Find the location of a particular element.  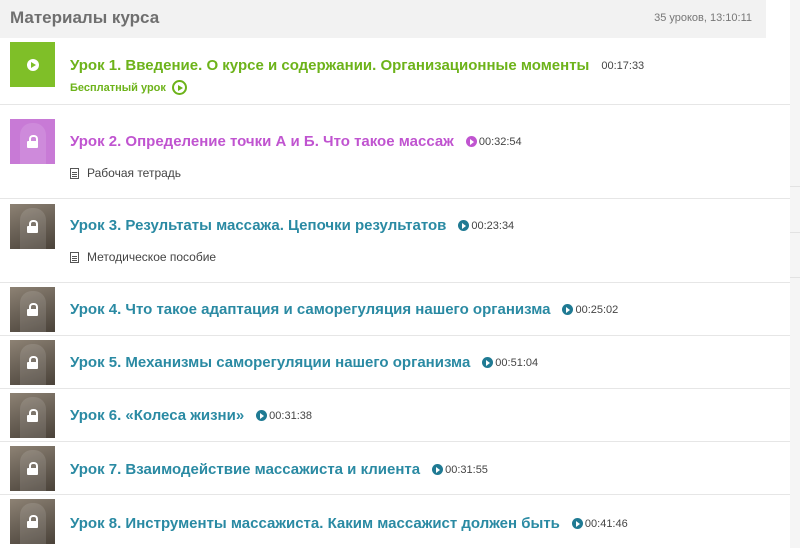

material-label: Рабочая тетрадь is located at coordinates (134, 173).